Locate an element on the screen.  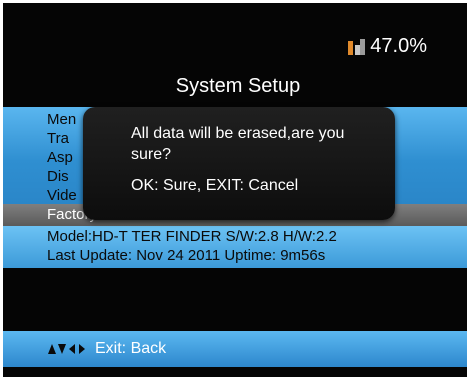
menu-item-2: Tra is located at coordinates (58, 138).